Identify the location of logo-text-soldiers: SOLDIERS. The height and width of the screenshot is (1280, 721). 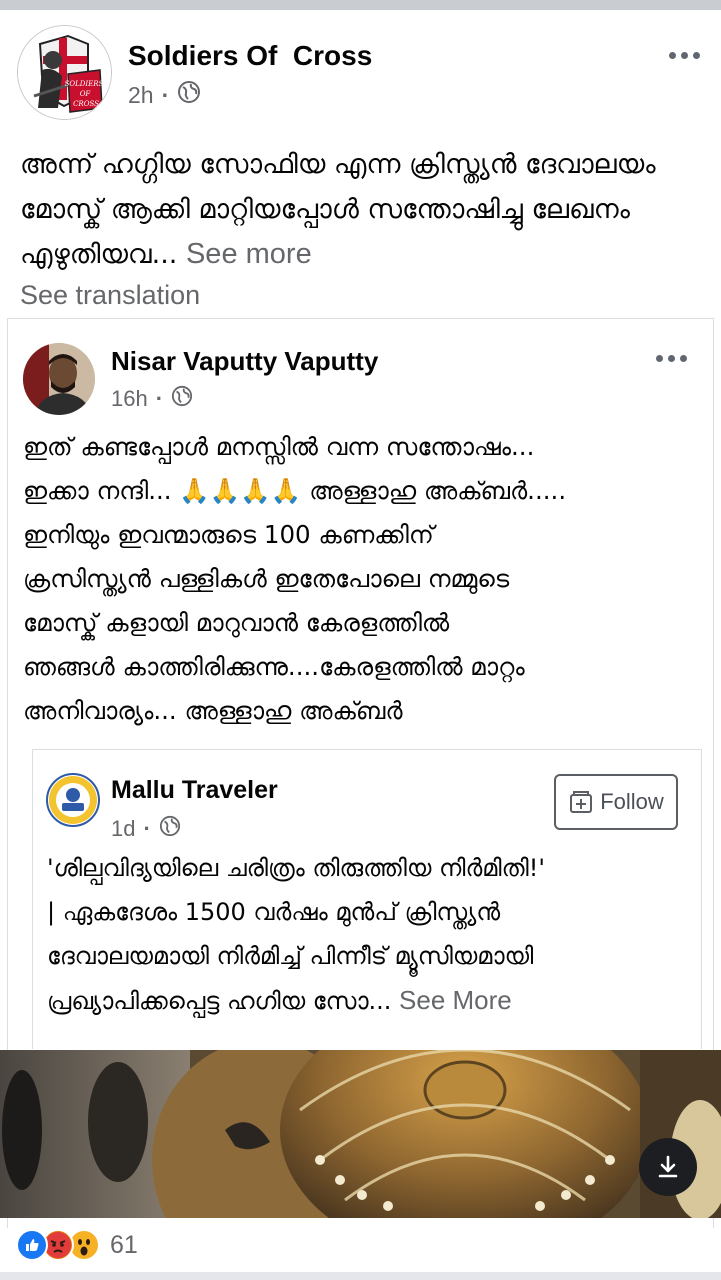
(84, 84).